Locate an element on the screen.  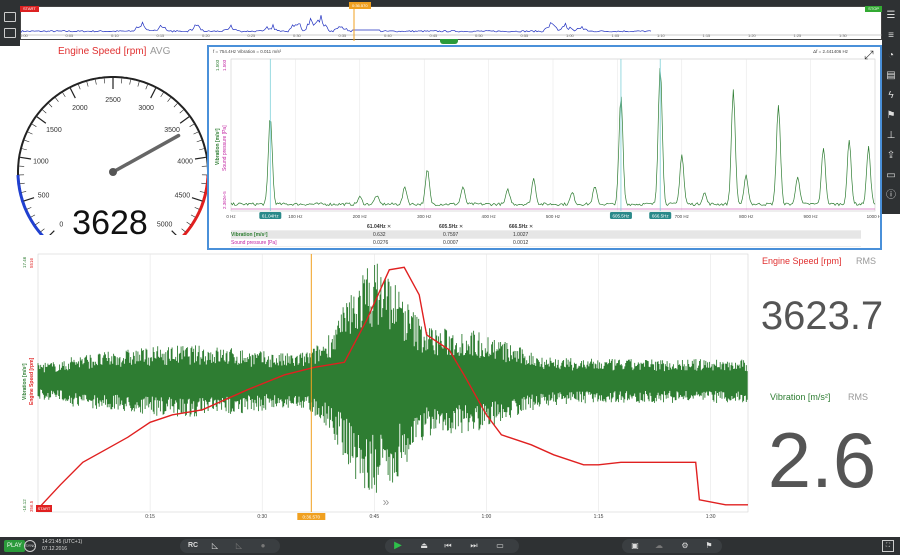
analysis-controls: RC ◺ ◺ ● is located at coordinates (230, 546).